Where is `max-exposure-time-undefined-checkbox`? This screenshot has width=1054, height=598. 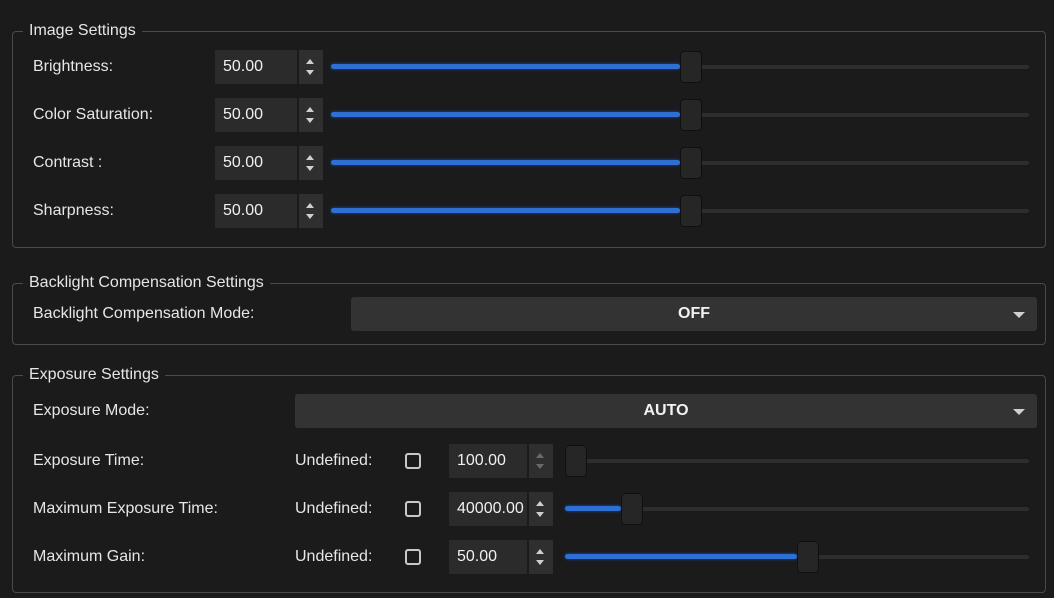 max-exposure-time-undefined-checkbox is located at coordinates (413, 509).